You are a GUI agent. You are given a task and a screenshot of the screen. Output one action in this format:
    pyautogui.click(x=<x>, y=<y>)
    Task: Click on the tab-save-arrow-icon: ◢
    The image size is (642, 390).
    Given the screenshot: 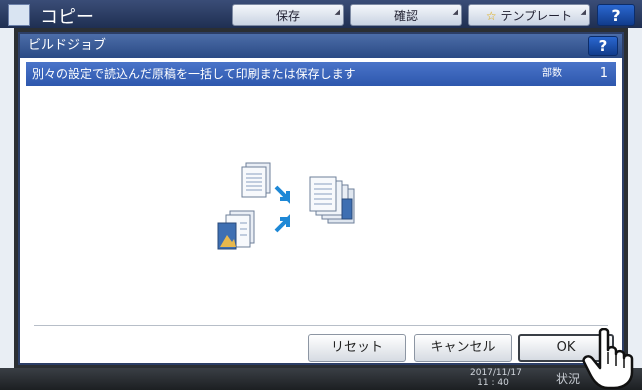 What is the action you would take?
    pyautogui.click(x=337, y=12)
    